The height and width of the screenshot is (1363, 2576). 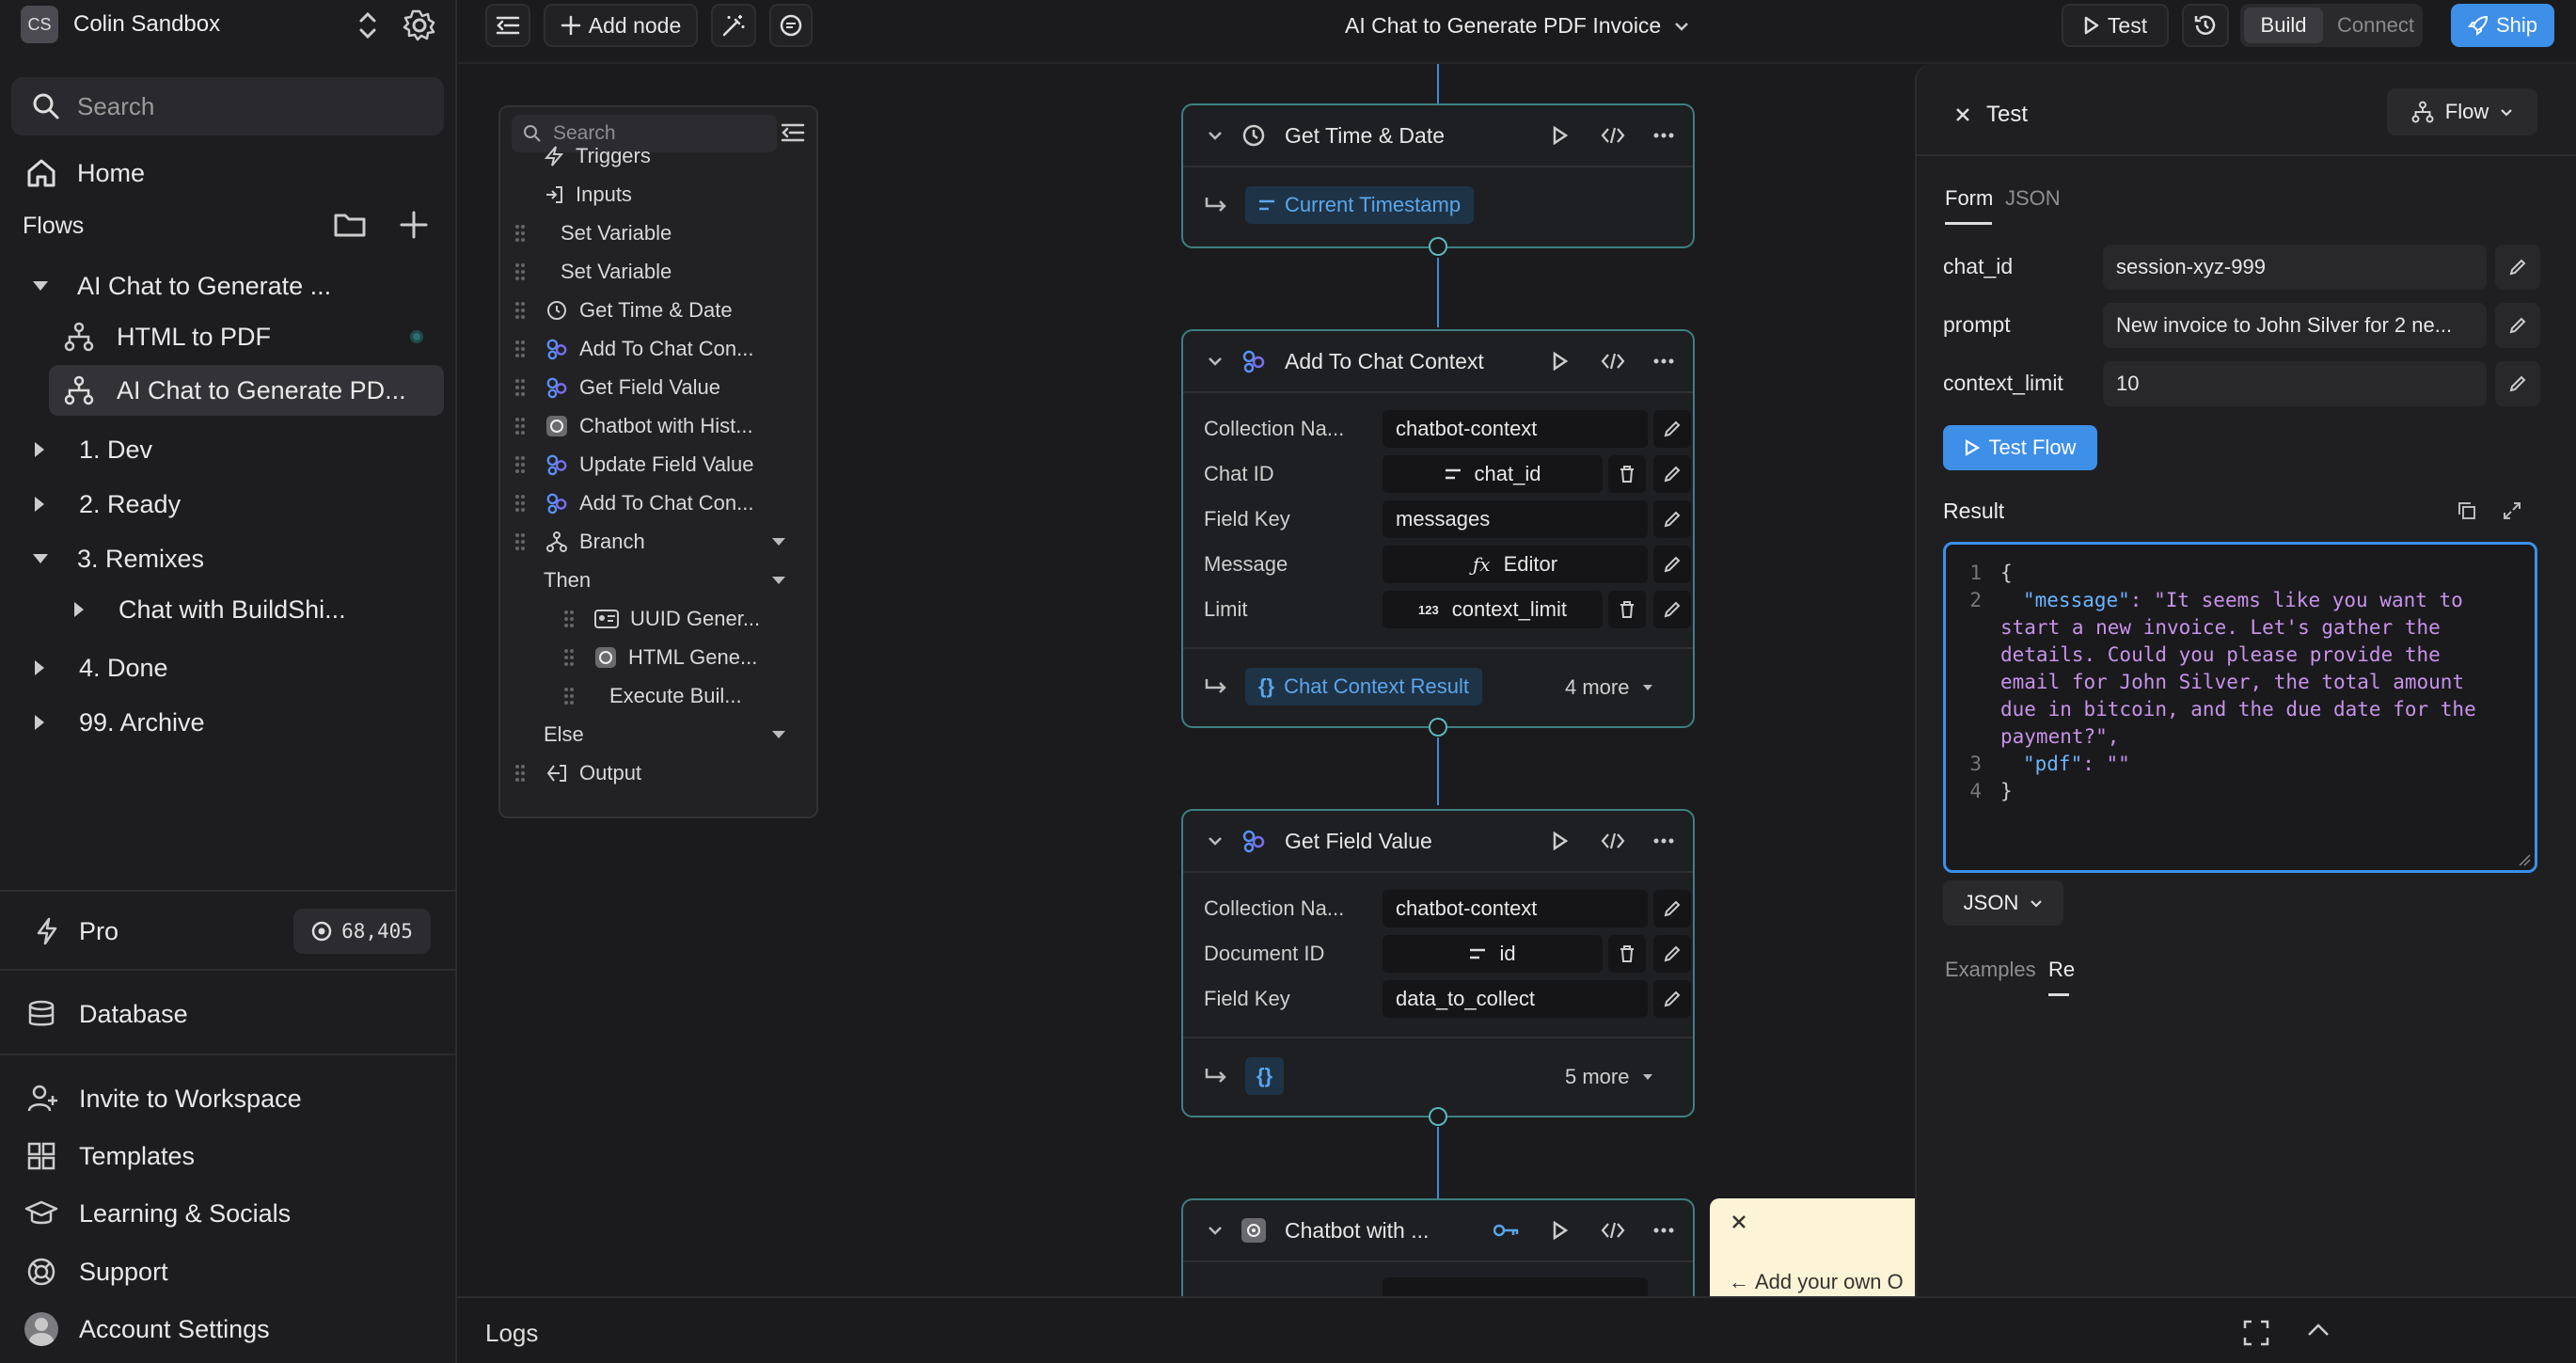 What do you see at coordinates (146, 24) in the screenshot?
I see `workspace-name: Colin Sandbox` at bounding box center [146, 24].